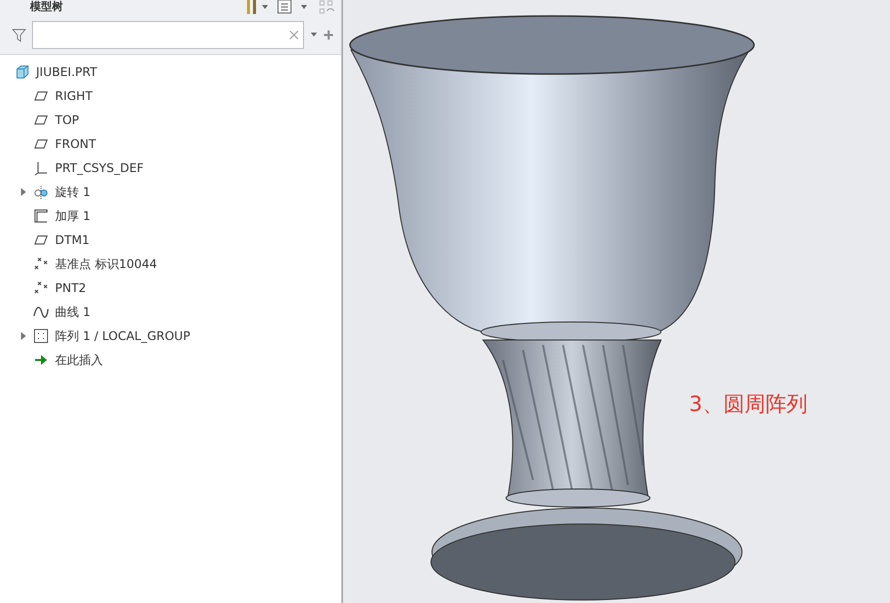 Image resolution: width=890 pixels, height=603 pixels. I want to click on tree-item: 旋转 1, so click(170, 192).